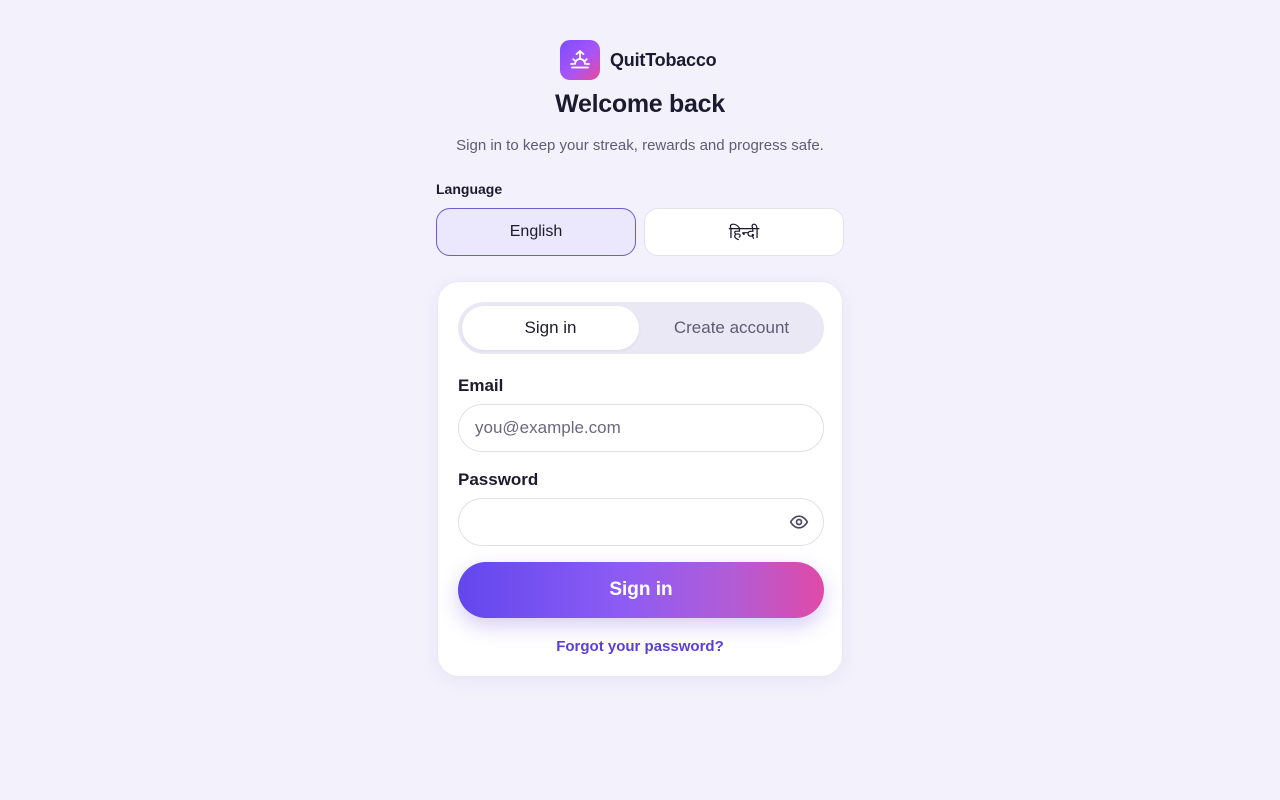 The image size is (1280, 800). Describe the element at coordinates (799, 522) in the screenshot. I see `eye-icon` at that location.